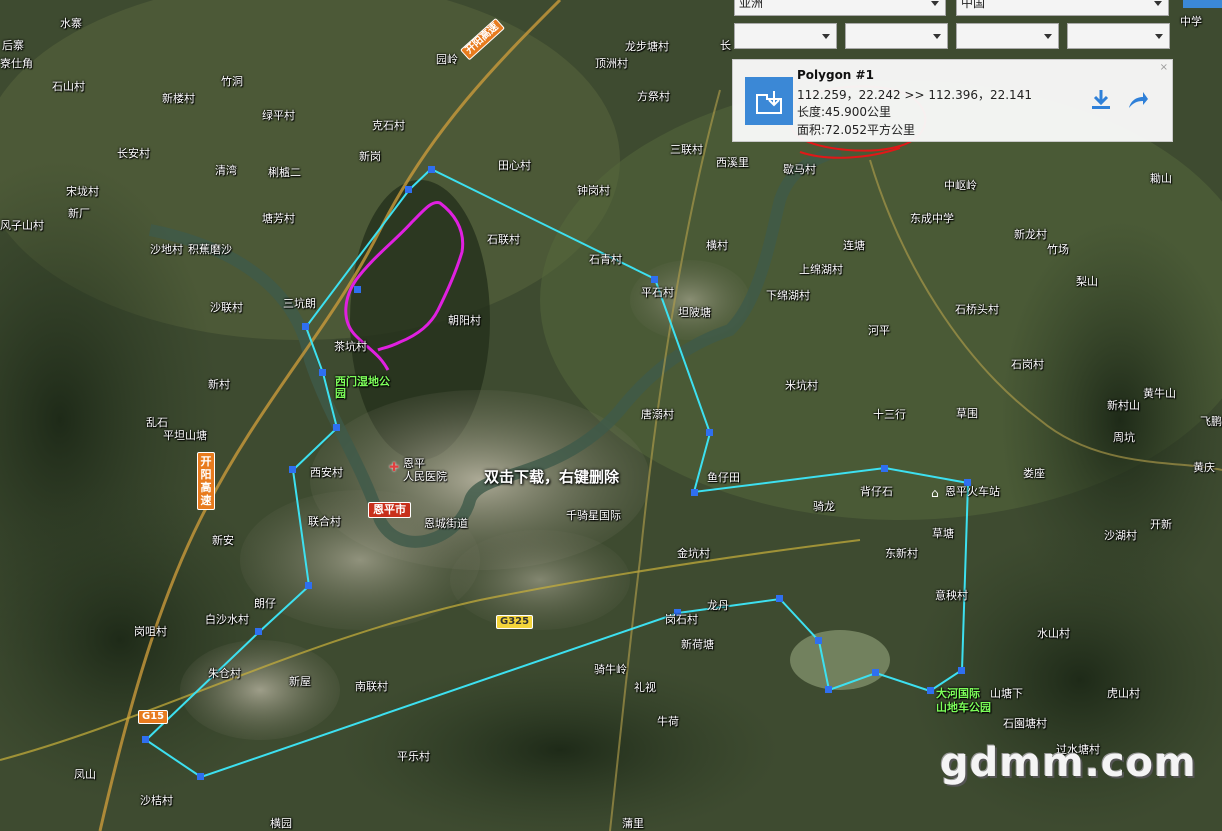  What do you see at coordinates (414, 463) in the screenshot?
I see `place-label: 恩平` at bounding box center [414, 463].